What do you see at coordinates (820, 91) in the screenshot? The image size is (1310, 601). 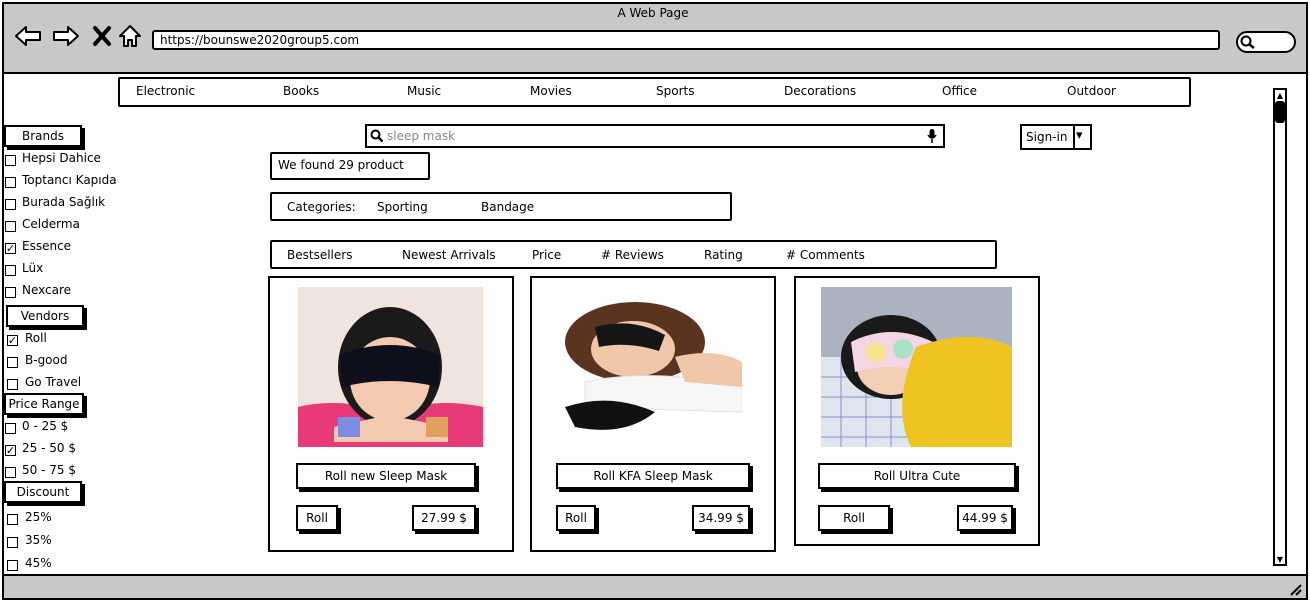 I see `nav-item-decorations: Decorations` at bounding box center [820, 91].